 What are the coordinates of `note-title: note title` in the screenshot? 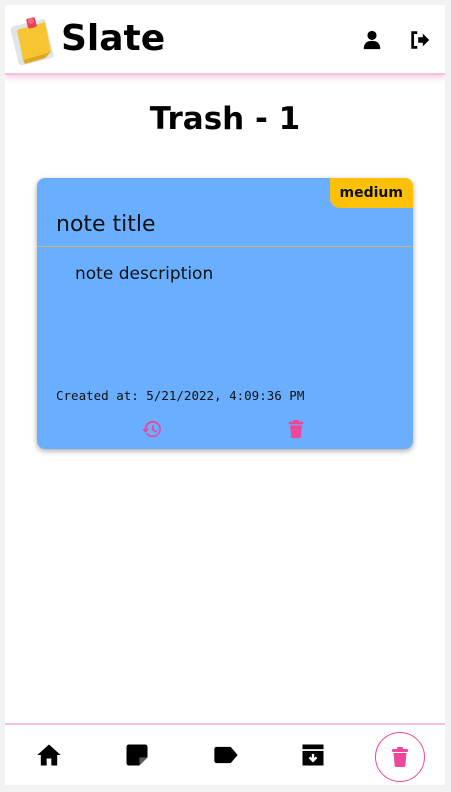 It's located at (106, 224).